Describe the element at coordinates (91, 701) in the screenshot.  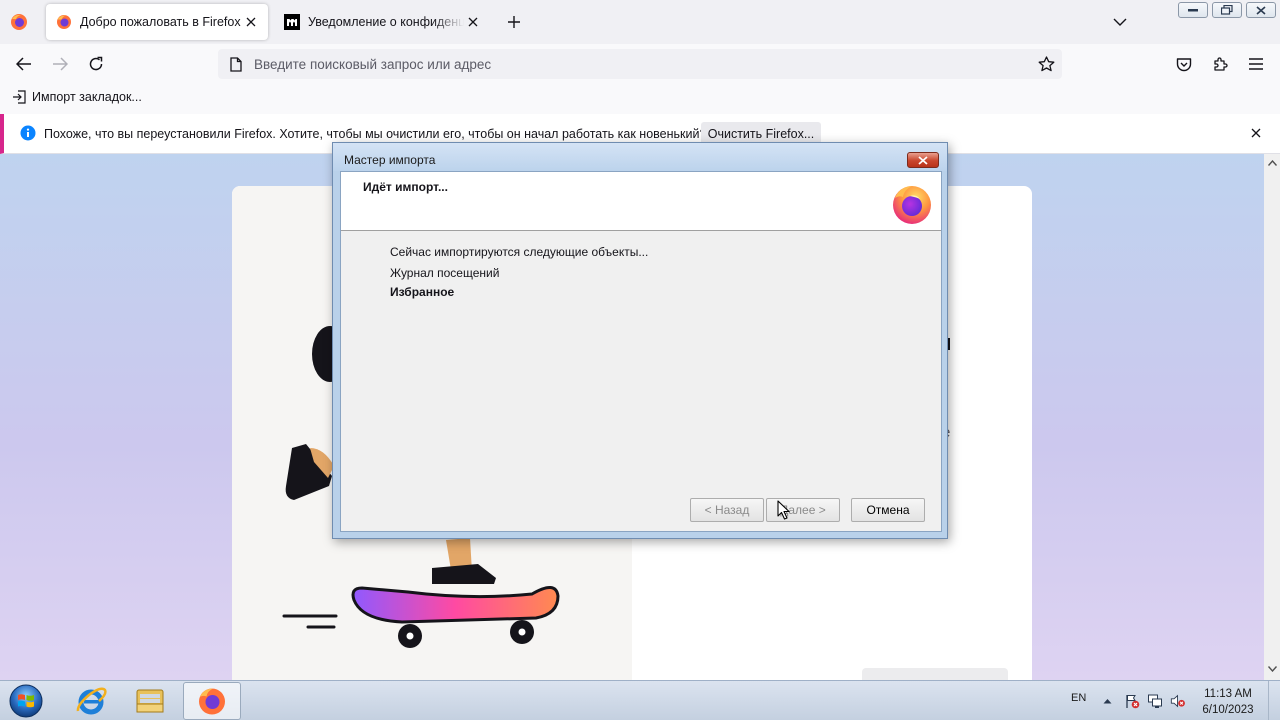
I see `internet-explorer-icon` at that location.